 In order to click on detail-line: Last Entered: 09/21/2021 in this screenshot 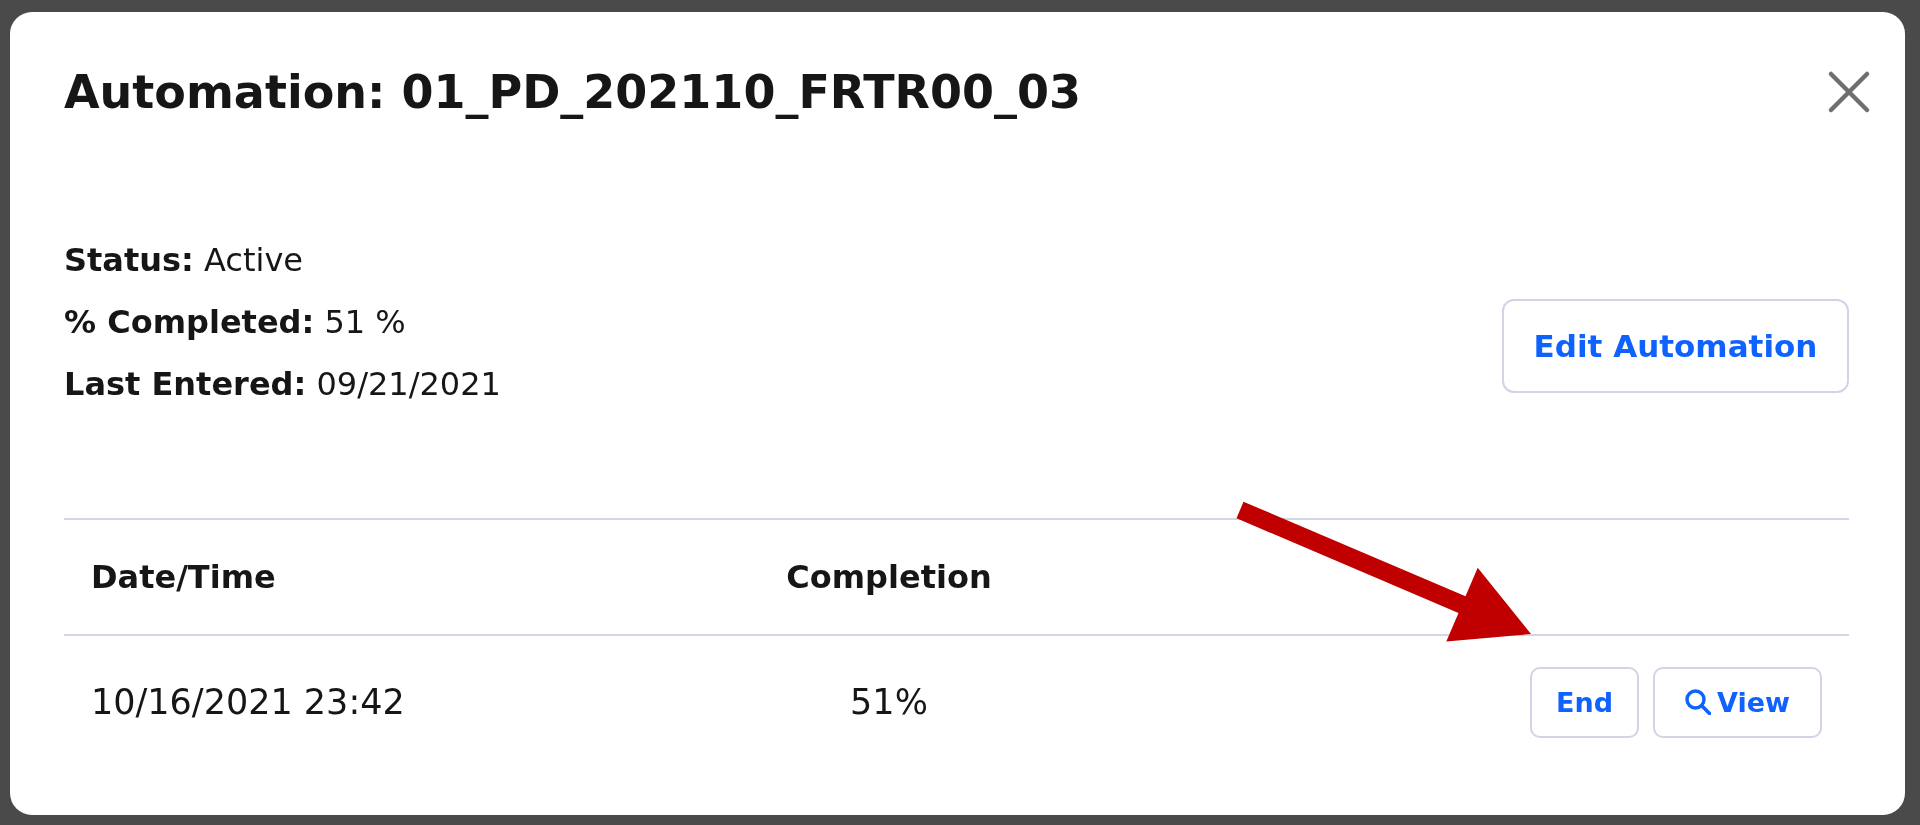, I will do `click(282, 384)`.